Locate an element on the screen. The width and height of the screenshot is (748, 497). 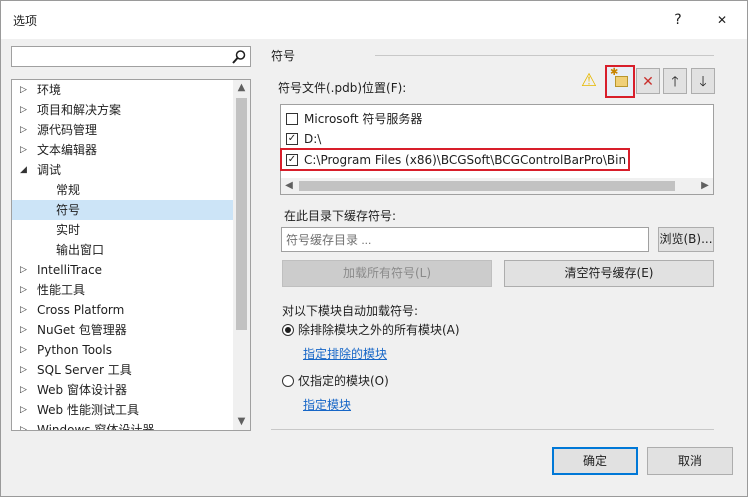
tree-item-nuget: ▷ NuGet 包管理器 is located at coordinates (123, 330).